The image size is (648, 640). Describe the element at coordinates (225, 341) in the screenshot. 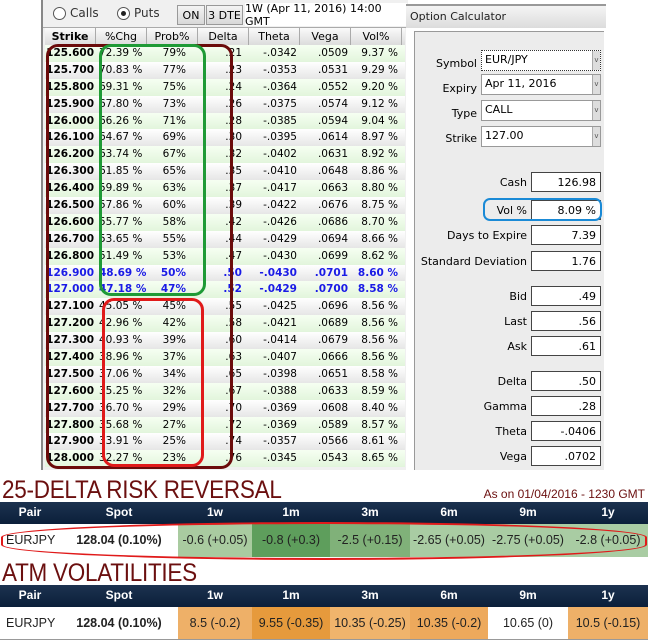

I see `table-row: 127.300 40.93 % 39% .60 -.0414 .0679 8.56 %` at that location.